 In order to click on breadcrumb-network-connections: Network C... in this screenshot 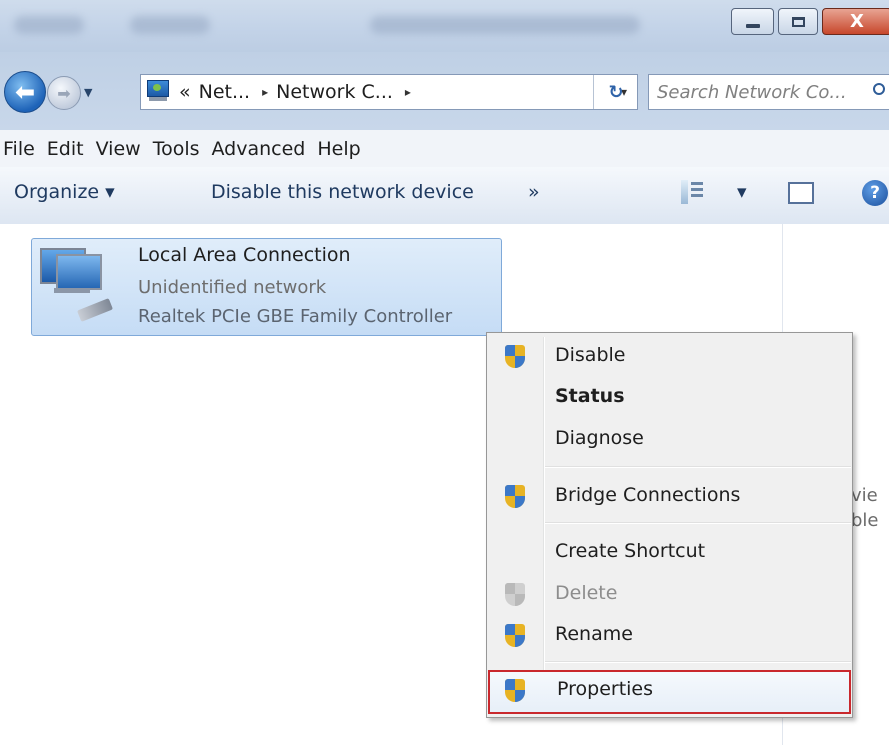, I will do `click(334, 92)`.